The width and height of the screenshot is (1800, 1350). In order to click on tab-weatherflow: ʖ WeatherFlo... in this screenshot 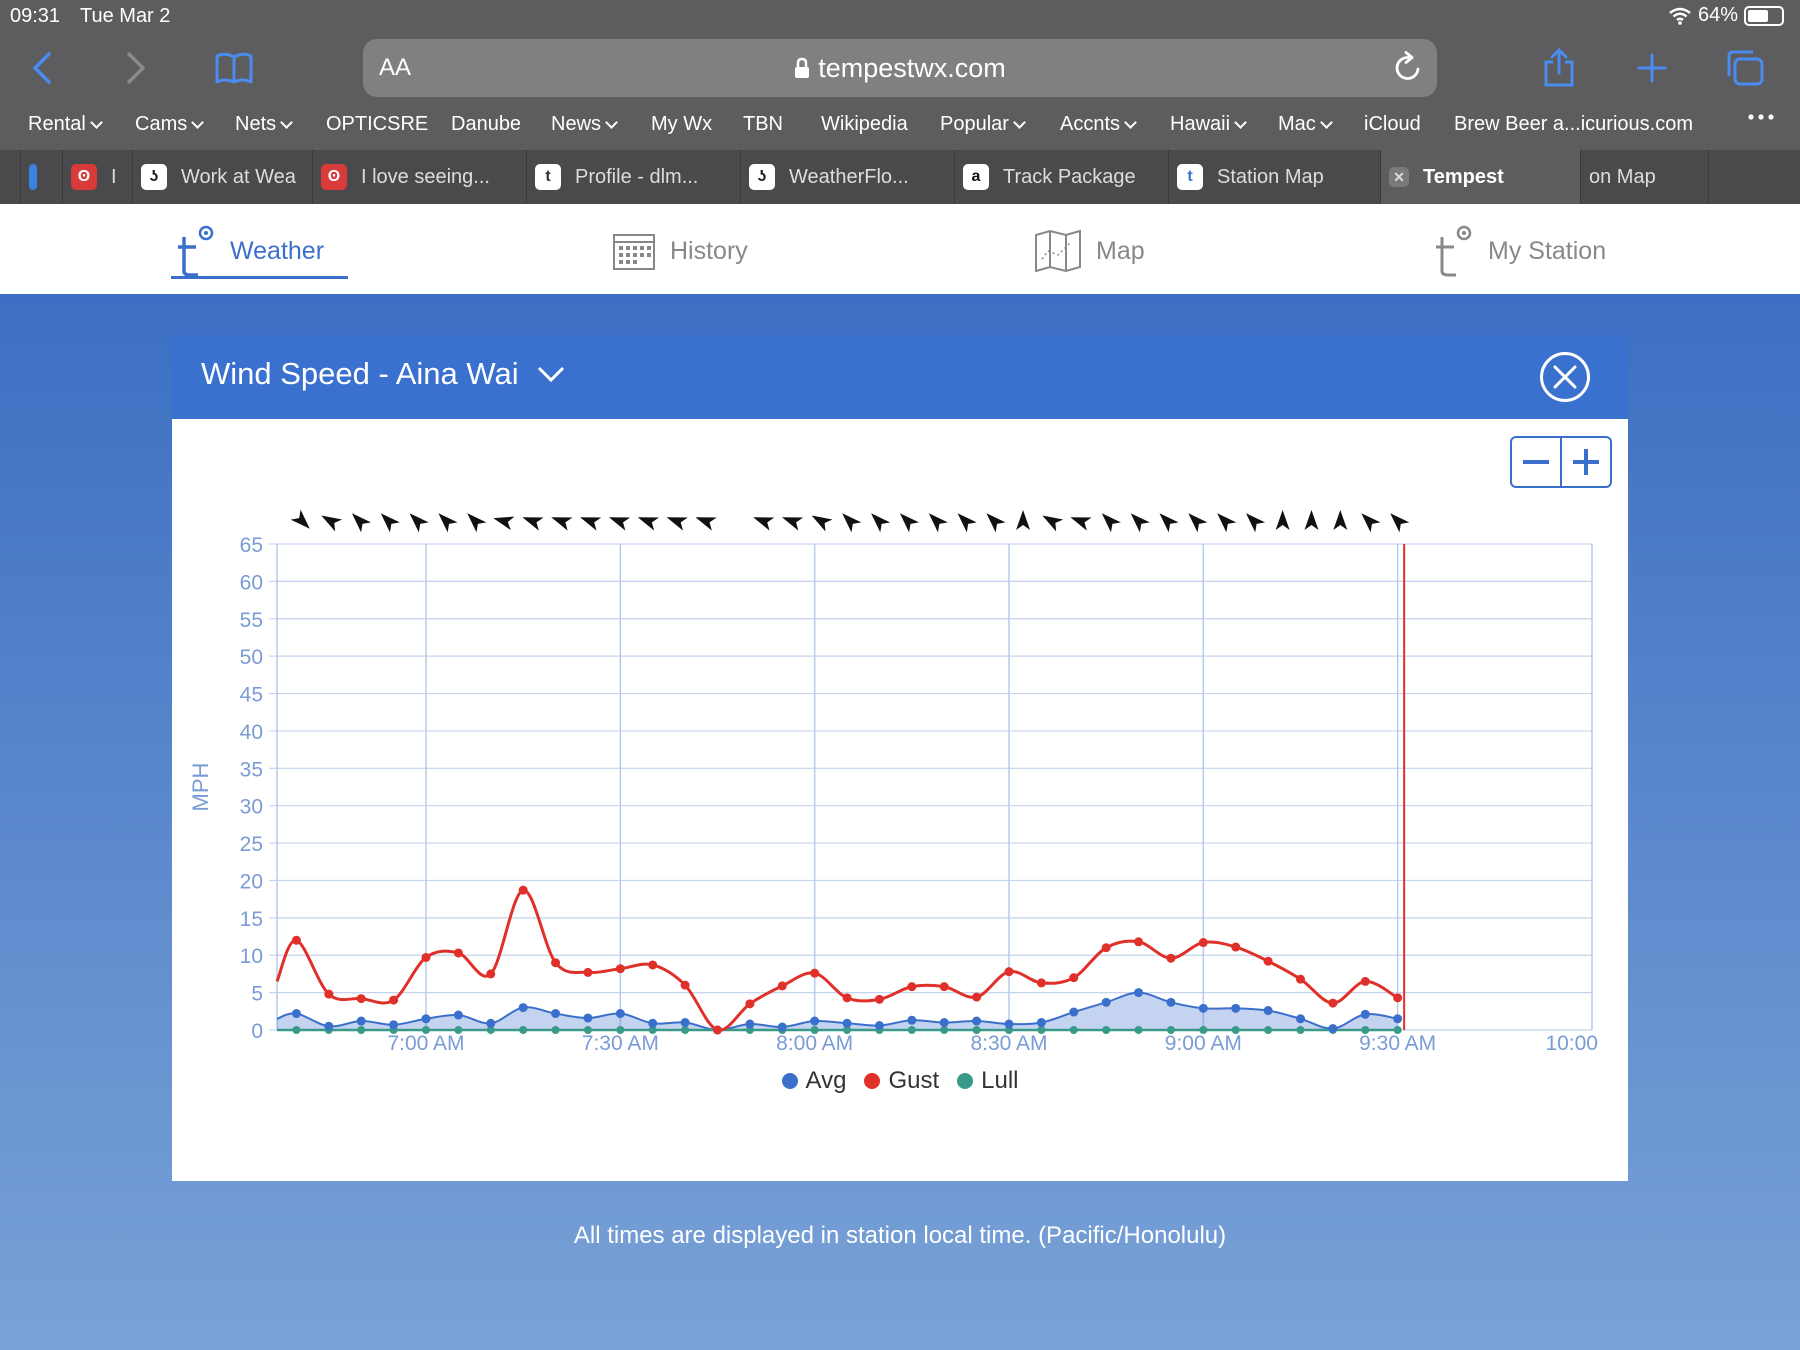, I will do `click(847, 177)`.